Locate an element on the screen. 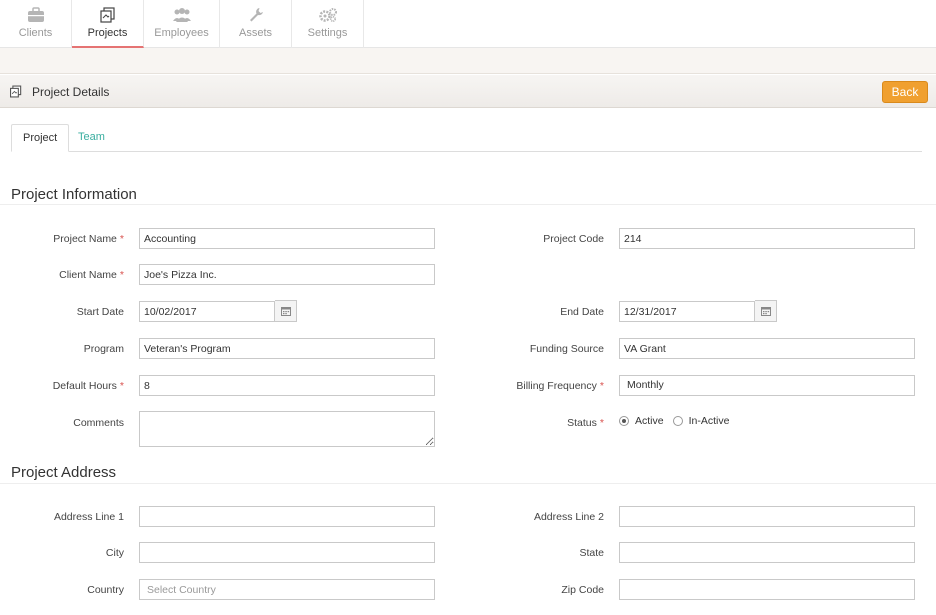  nav-item-clients: Clients is located at coordinates (36, 24).